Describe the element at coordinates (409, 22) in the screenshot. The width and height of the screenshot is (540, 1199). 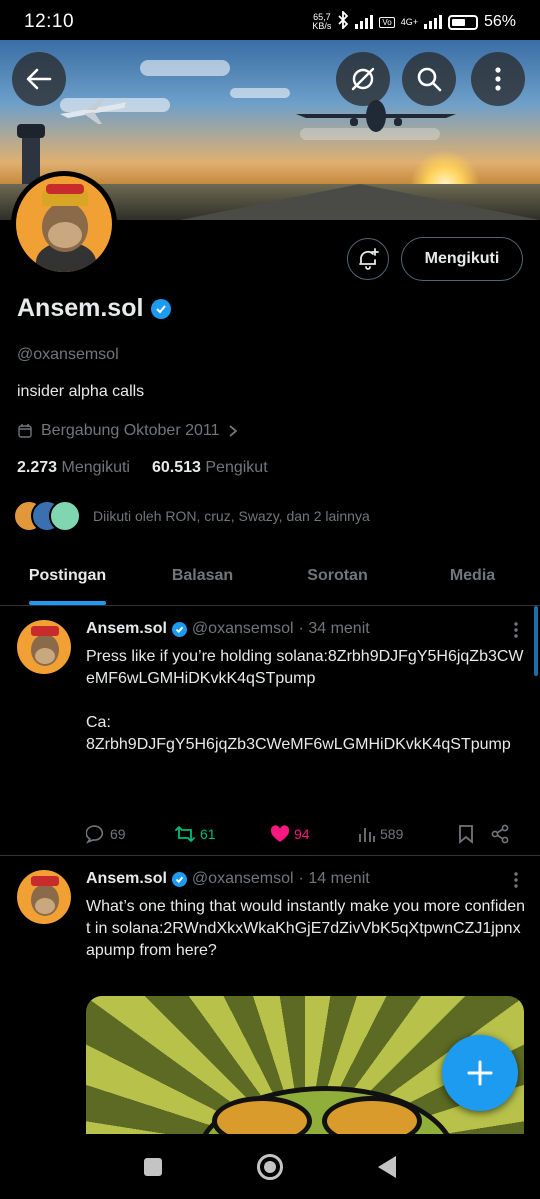
I see `network-type: 4G+` at that location.